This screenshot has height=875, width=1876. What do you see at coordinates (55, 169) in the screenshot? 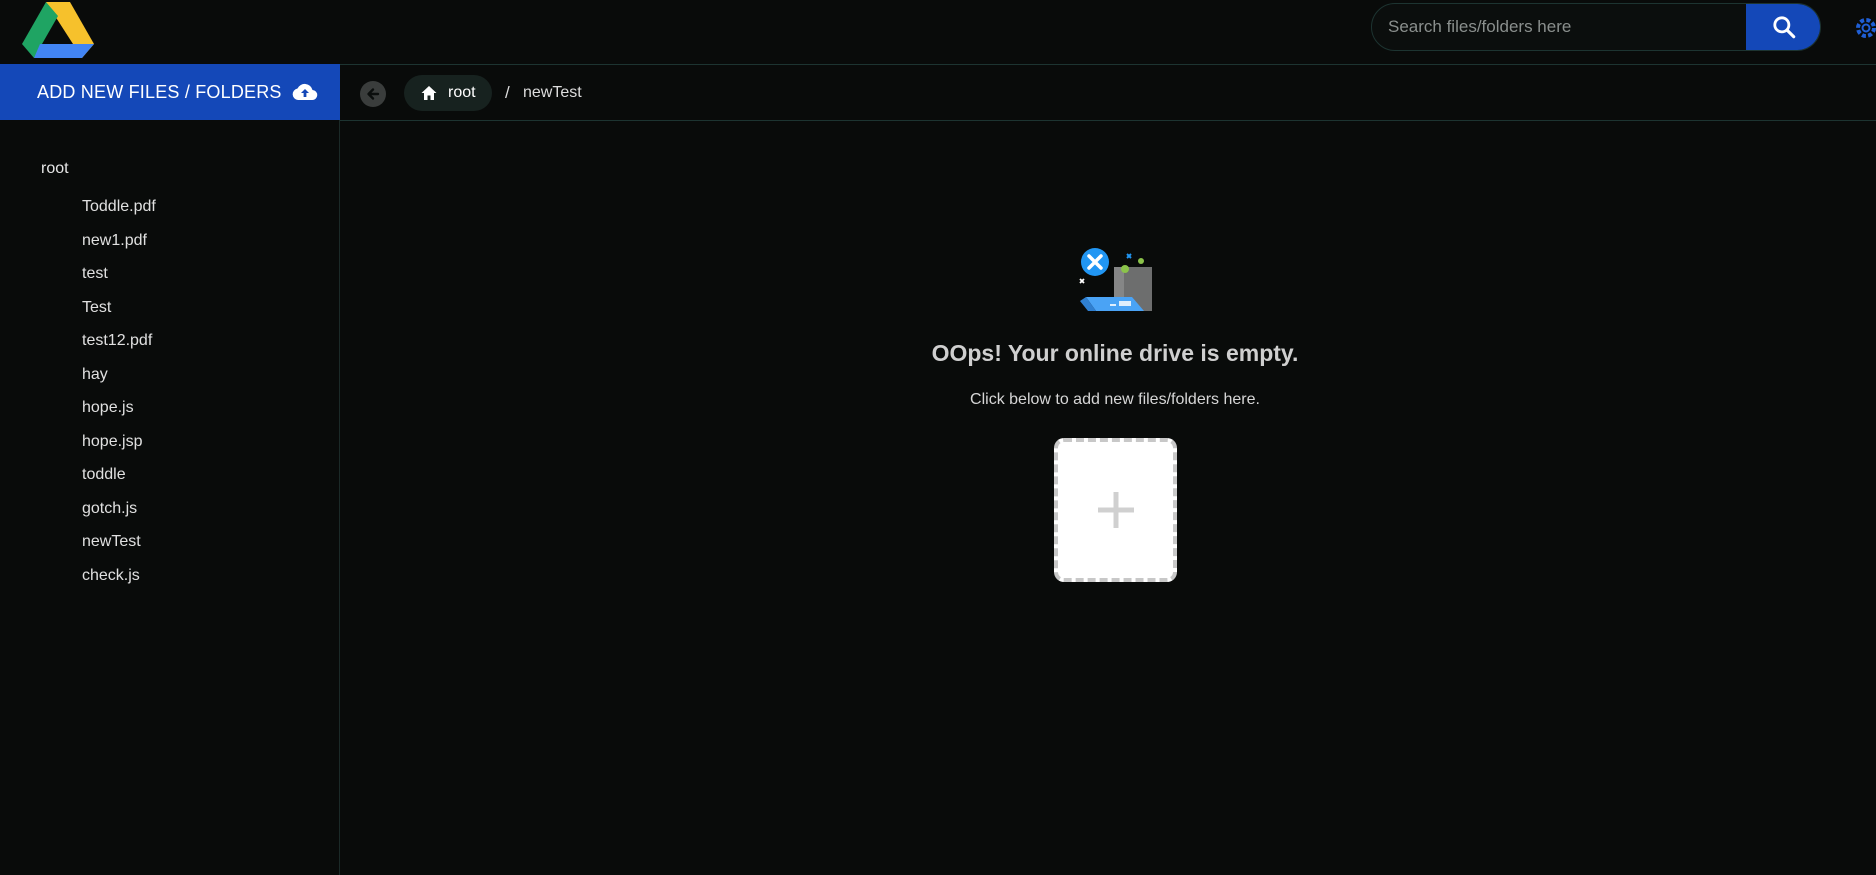
I see `tree-root: root` at bounding box center [55, 169].